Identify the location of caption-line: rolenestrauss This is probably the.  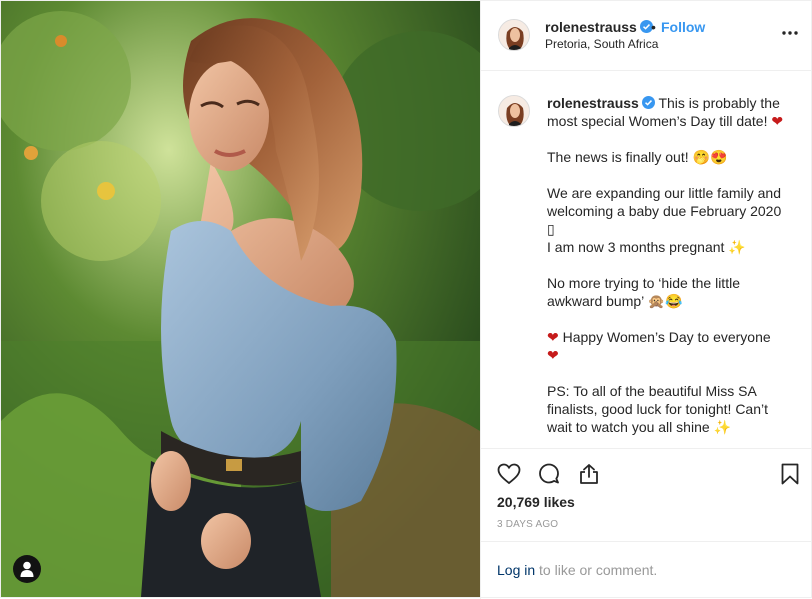
(672, 103).